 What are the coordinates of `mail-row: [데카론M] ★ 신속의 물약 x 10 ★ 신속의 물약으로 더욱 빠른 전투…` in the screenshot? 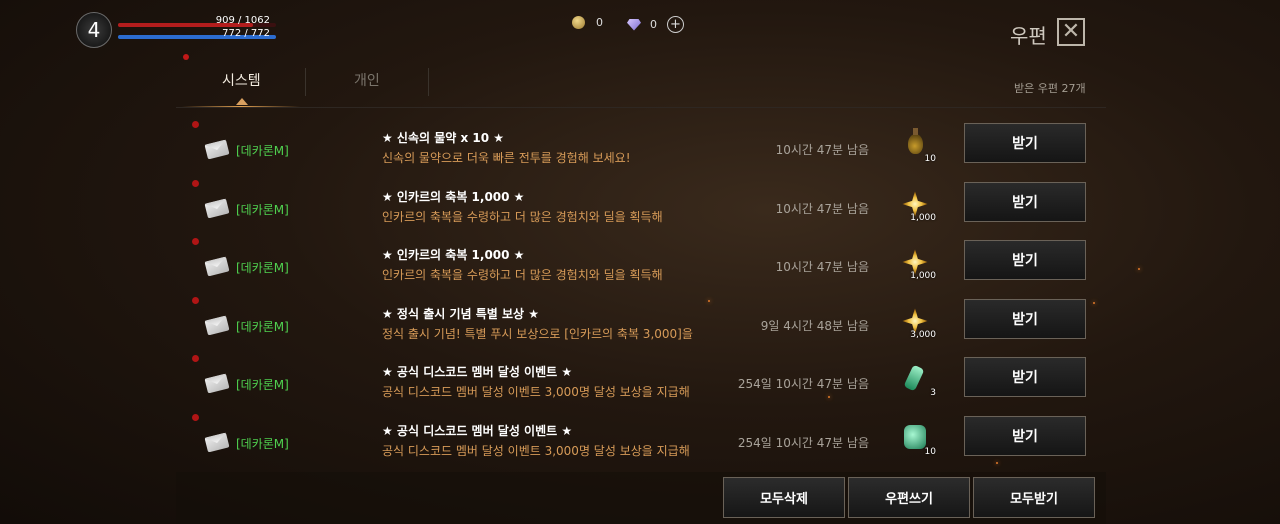 It's located at (646, 146).